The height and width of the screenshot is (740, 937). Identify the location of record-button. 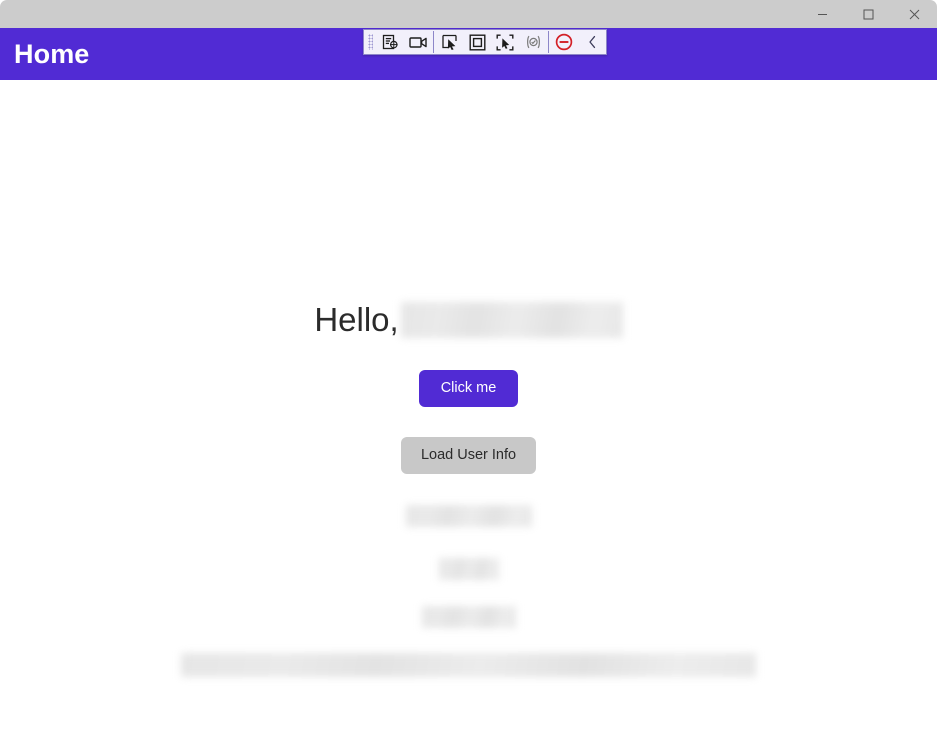
(418, 42).